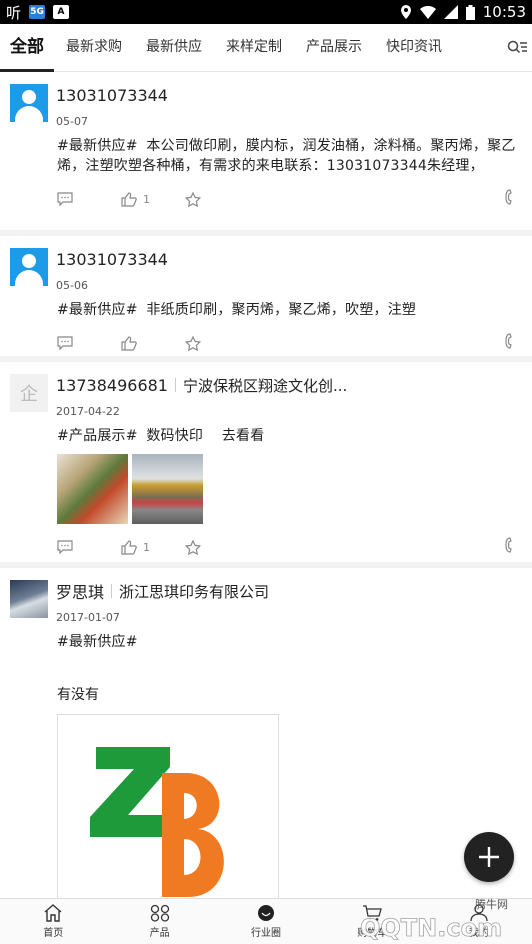  Describe the element at coordinates (450, 12) in the screenshot. I see `signal-icon` at that location.